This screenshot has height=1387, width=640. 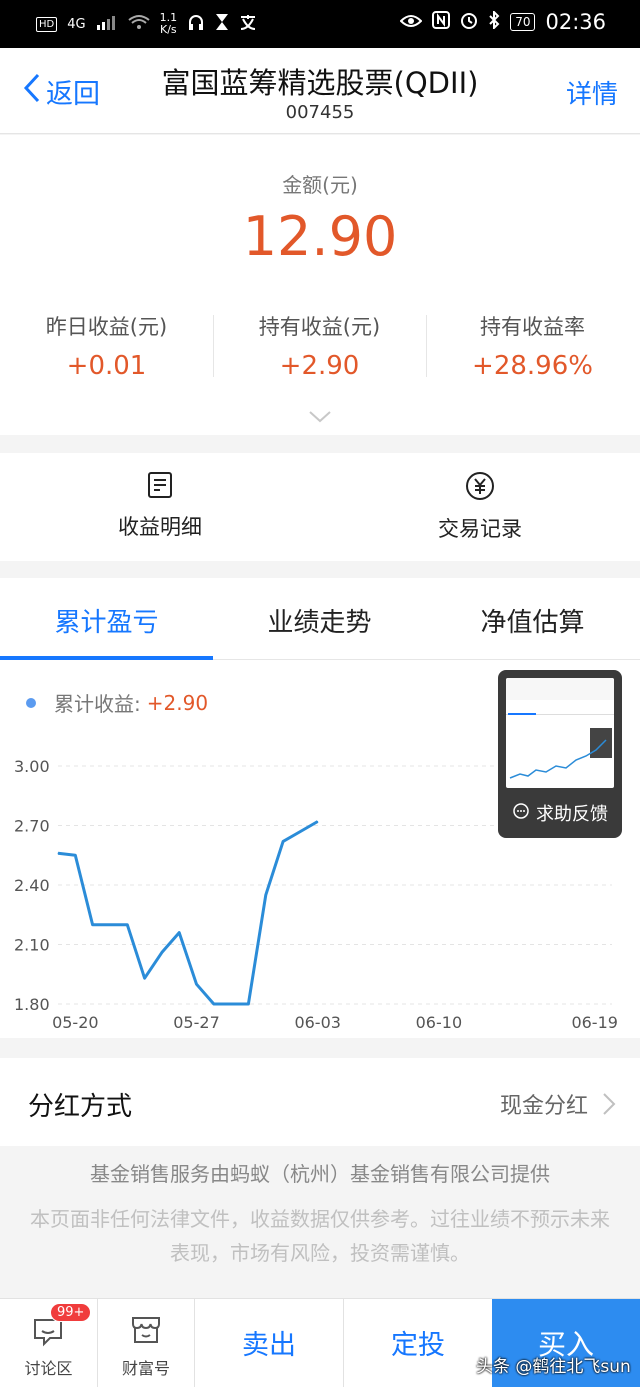 What do you see at coordinates (222, 24) in the screenshot?
I see `hourglass-icon` at bounding box center [222, 24].